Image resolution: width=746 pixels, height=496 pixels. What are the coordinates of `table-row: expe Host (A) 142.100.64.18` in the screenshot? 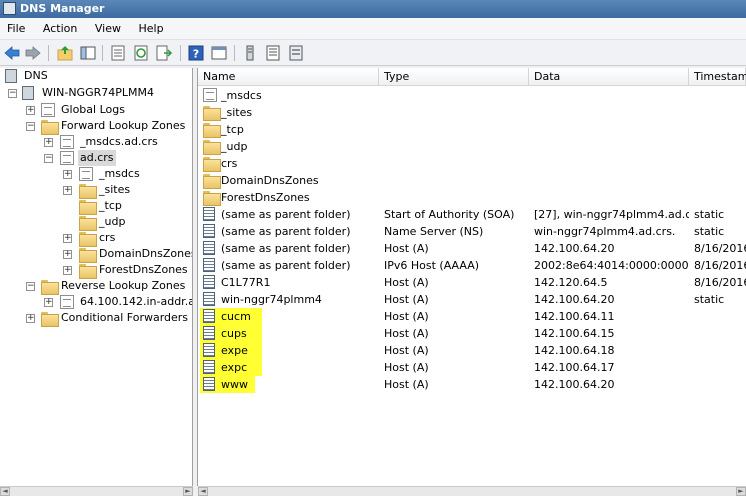 It's located at (472, 350).